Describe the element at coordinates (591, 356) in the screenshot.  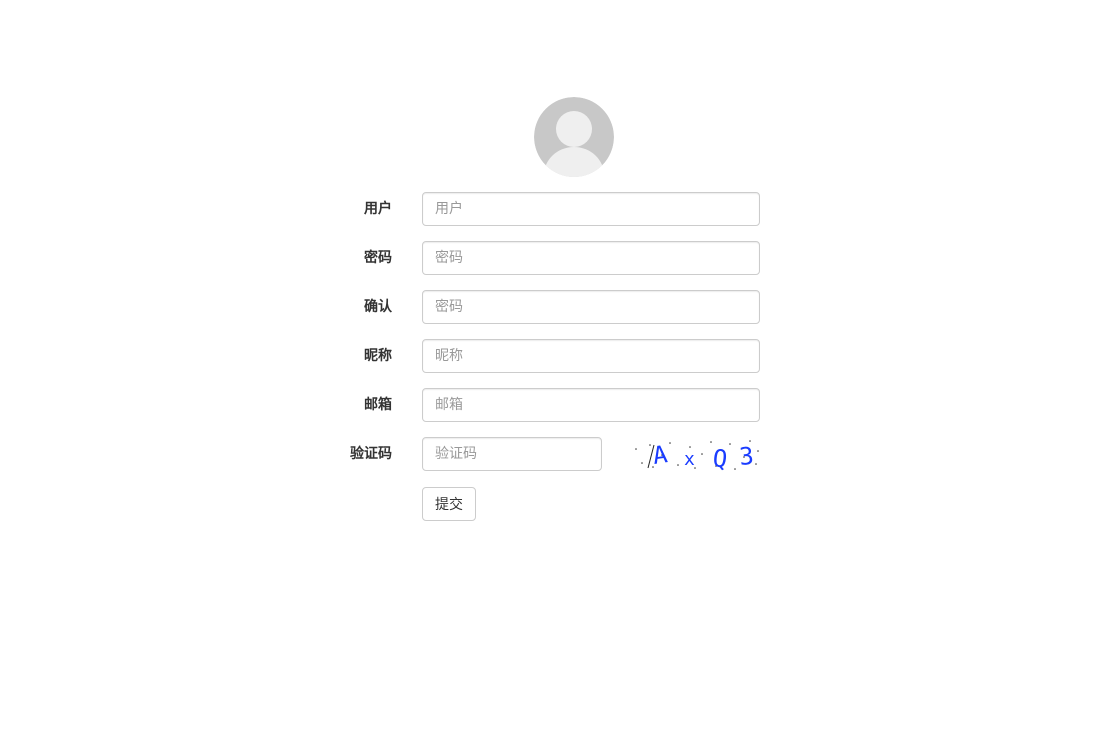
I see `nickname-input` at that location.